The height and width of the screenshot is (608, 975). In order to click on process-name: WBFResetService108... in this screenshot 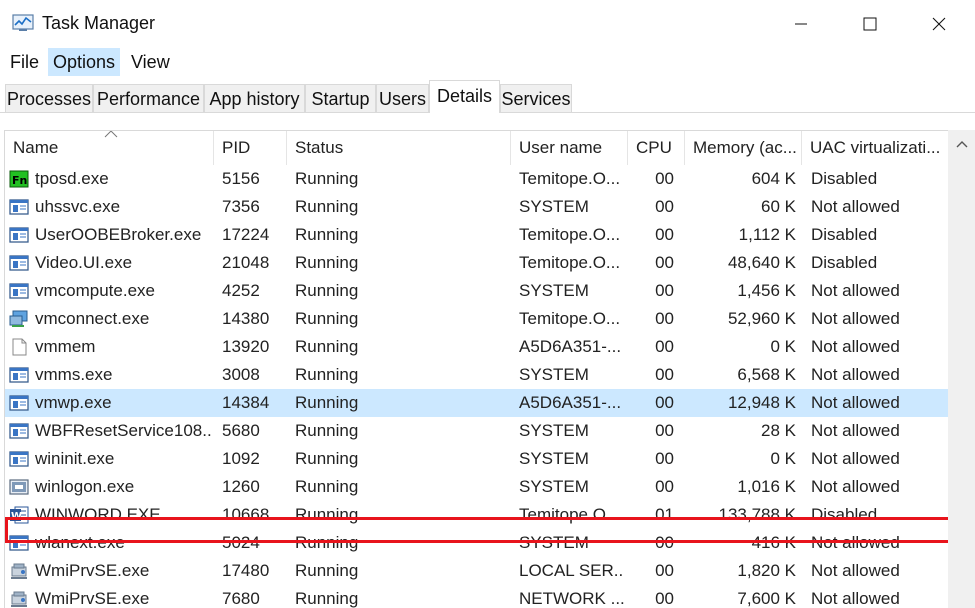, I will do `click(124, 430)`.